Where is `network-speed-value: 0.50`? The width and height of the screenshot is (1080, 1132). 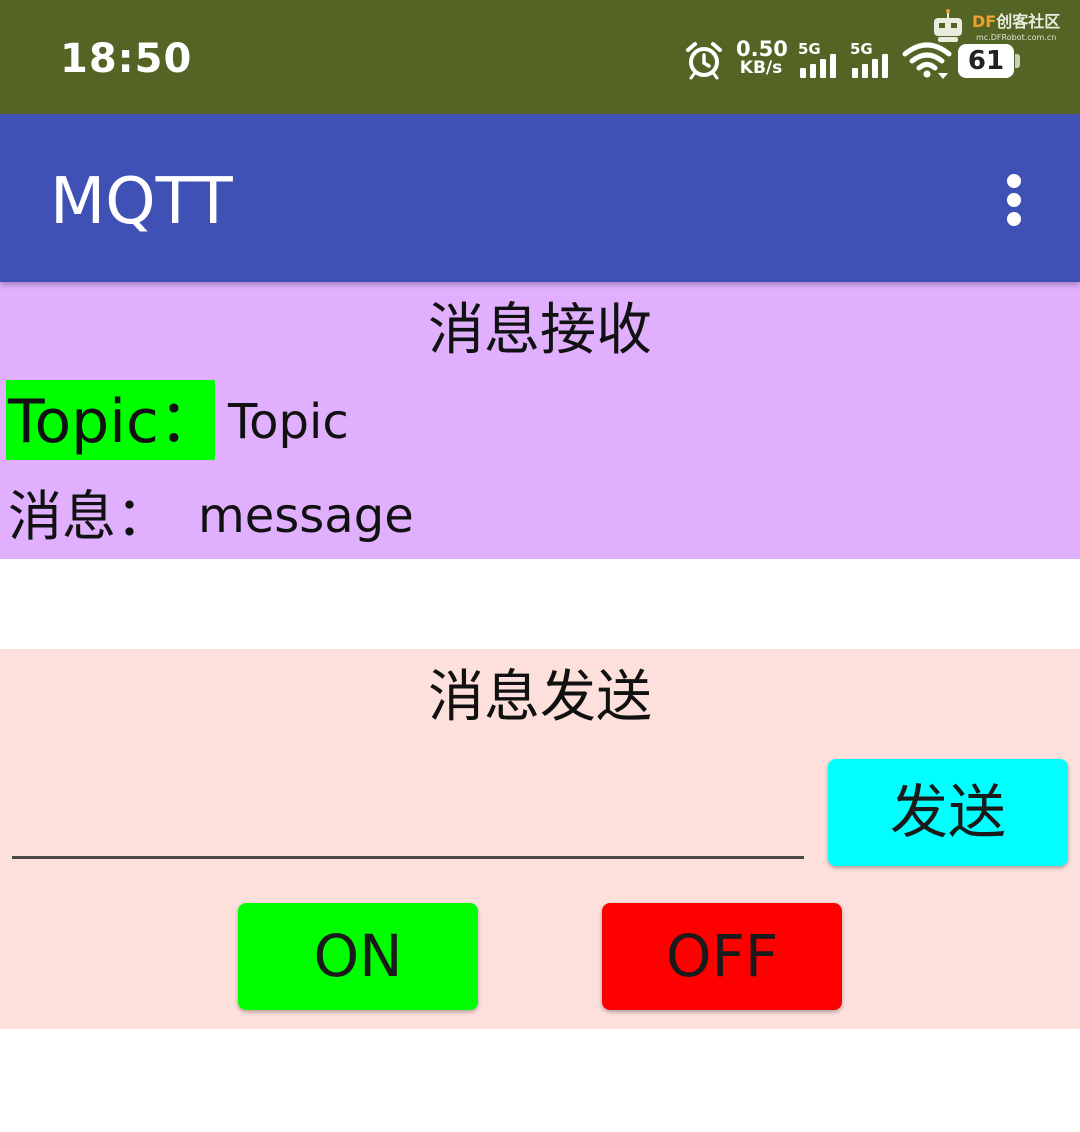 network-speed-value: 0.50 is located at coordinates (762, 49).